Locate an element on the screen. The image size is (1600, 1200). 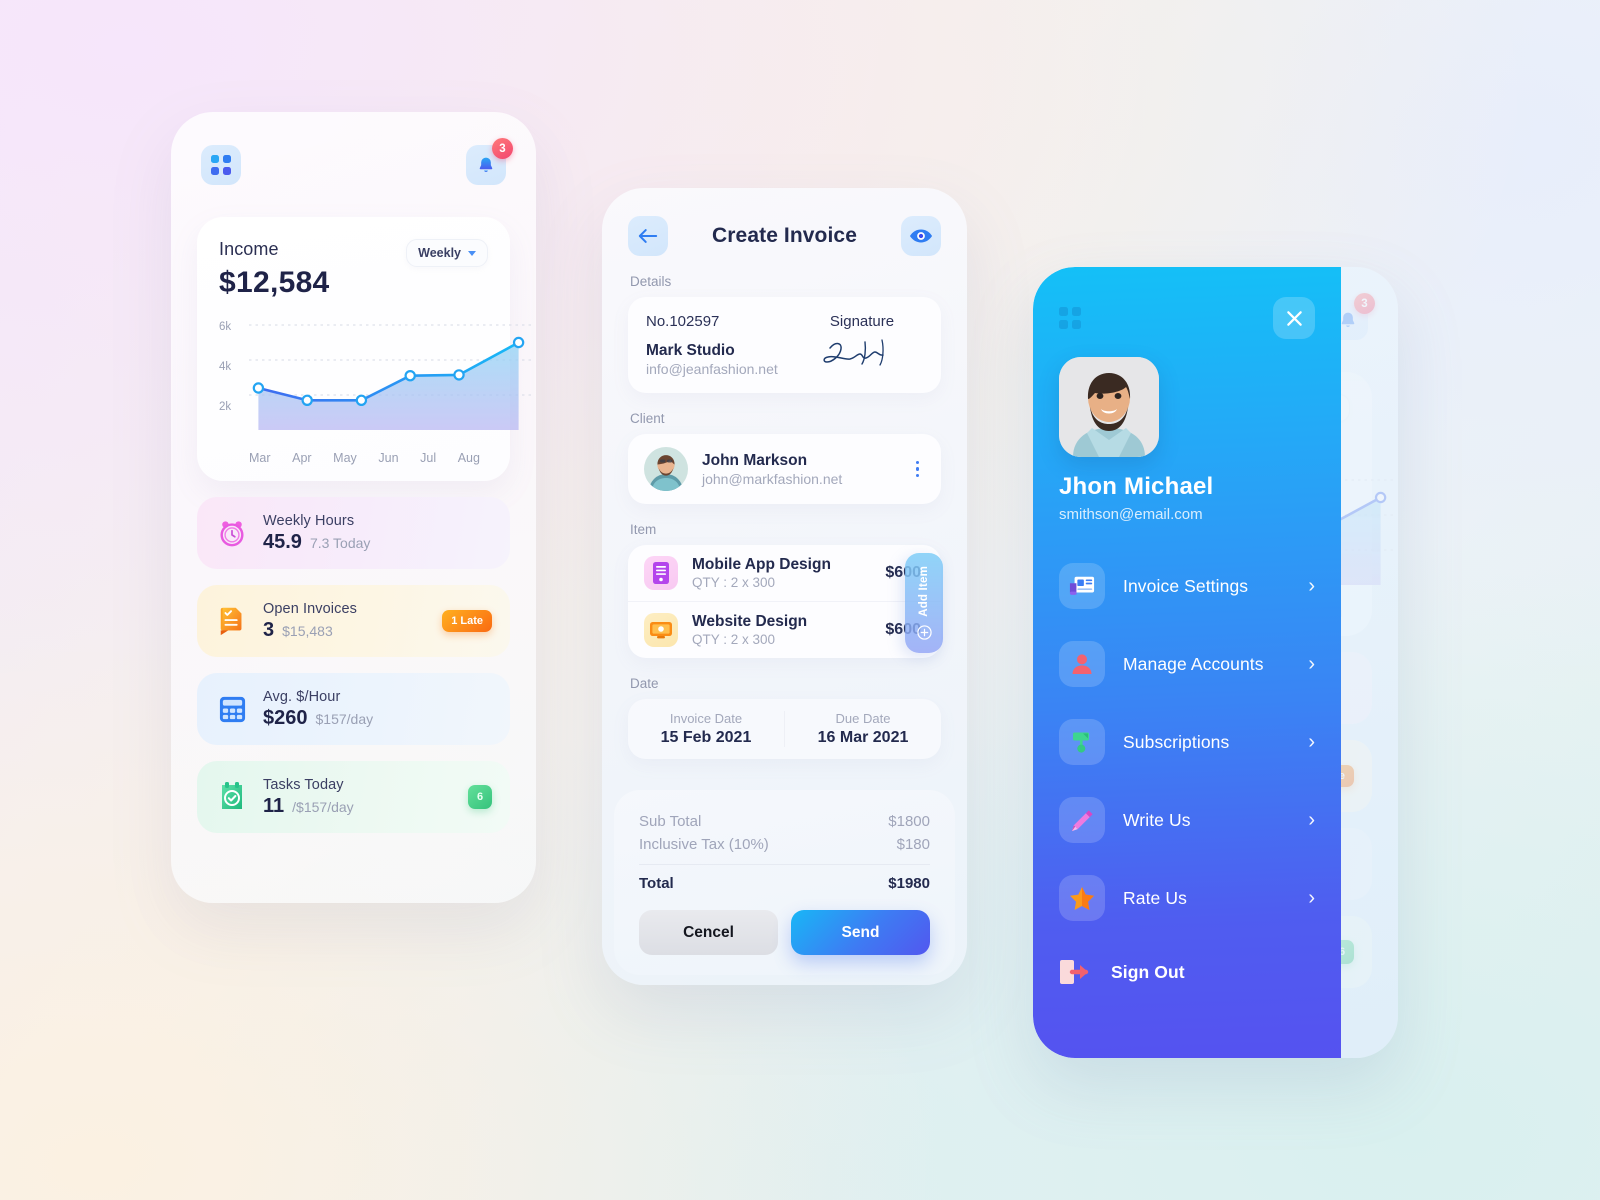
stat-card-tasks-today: Tasks Today 11 /$157/day 6 is located at coordinates (353, 797).